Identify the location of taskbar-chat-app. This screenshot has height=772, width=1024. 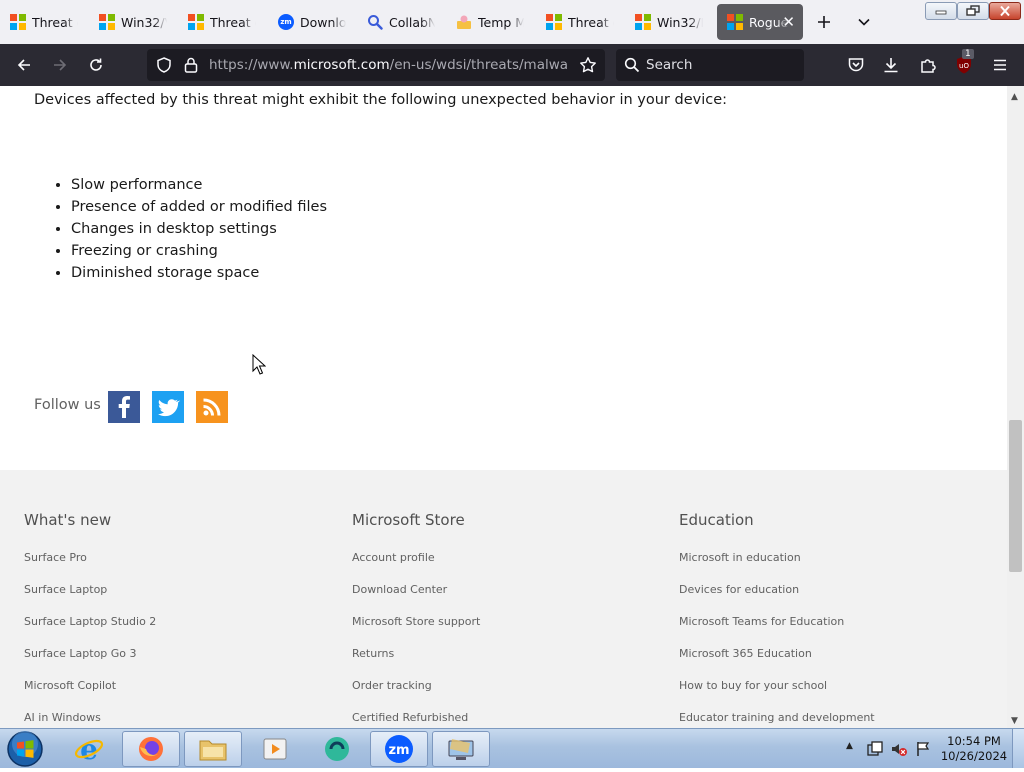
(337, 749).